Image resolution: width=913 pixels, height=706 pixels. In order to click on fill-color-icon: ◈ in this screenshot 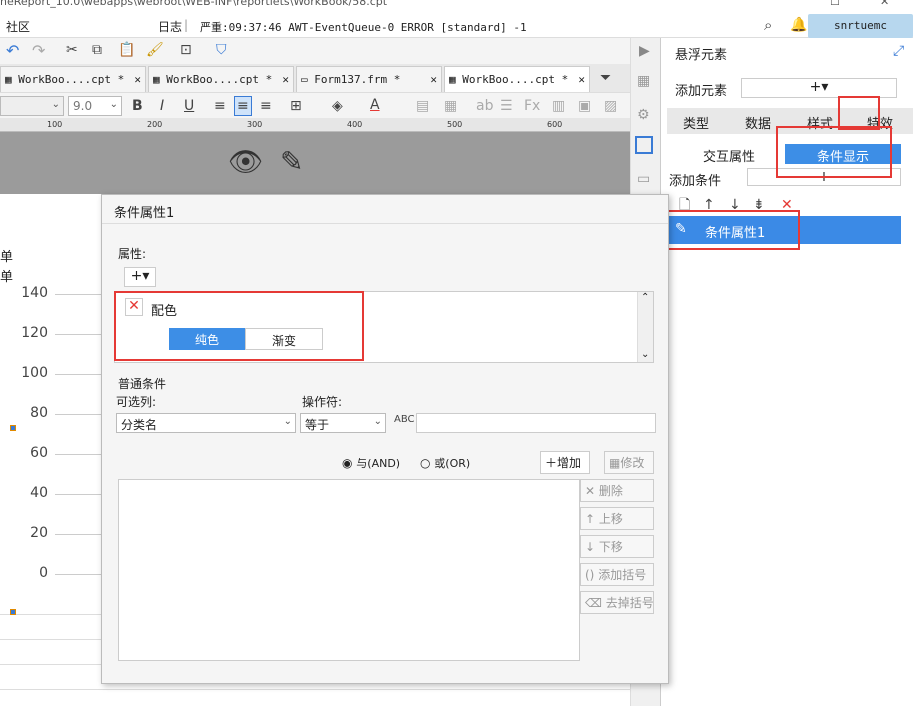, I will do `click(337, 106)`.